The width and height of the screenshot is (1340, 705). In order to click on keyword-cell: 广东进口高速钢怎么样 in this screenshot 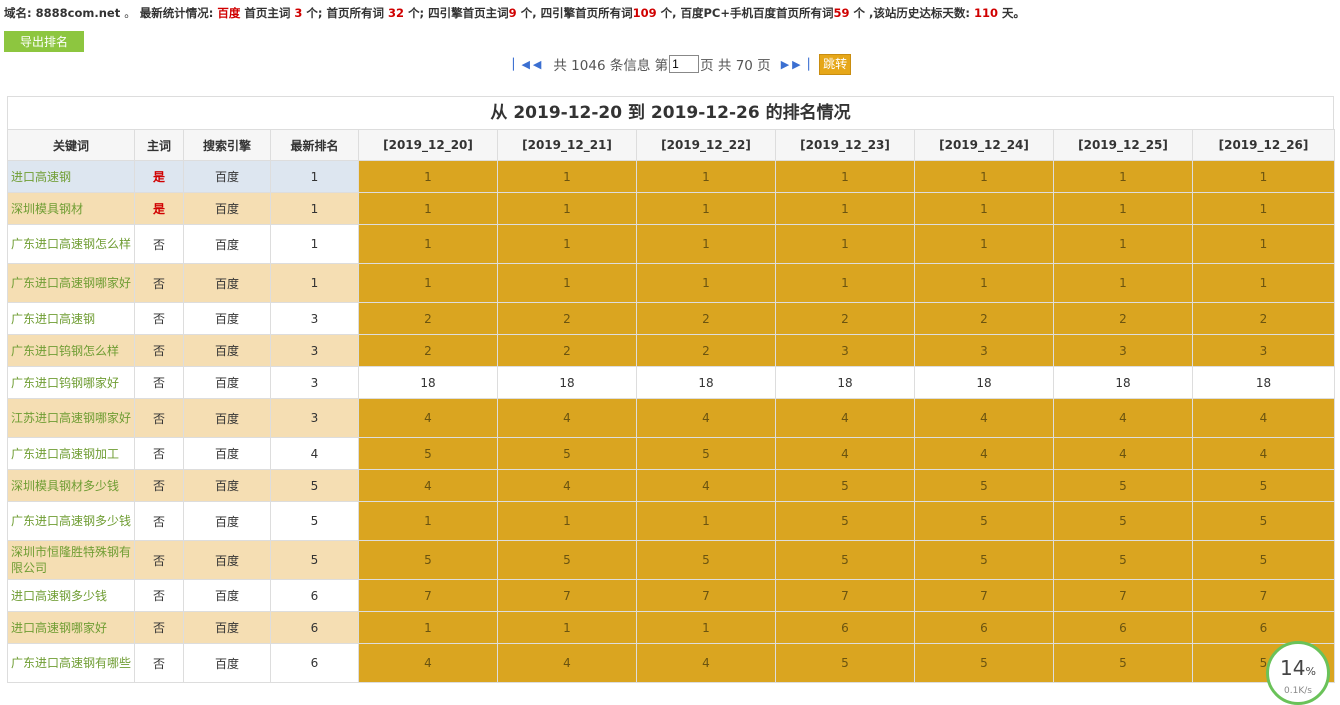, I will do `click(71, 244)`.